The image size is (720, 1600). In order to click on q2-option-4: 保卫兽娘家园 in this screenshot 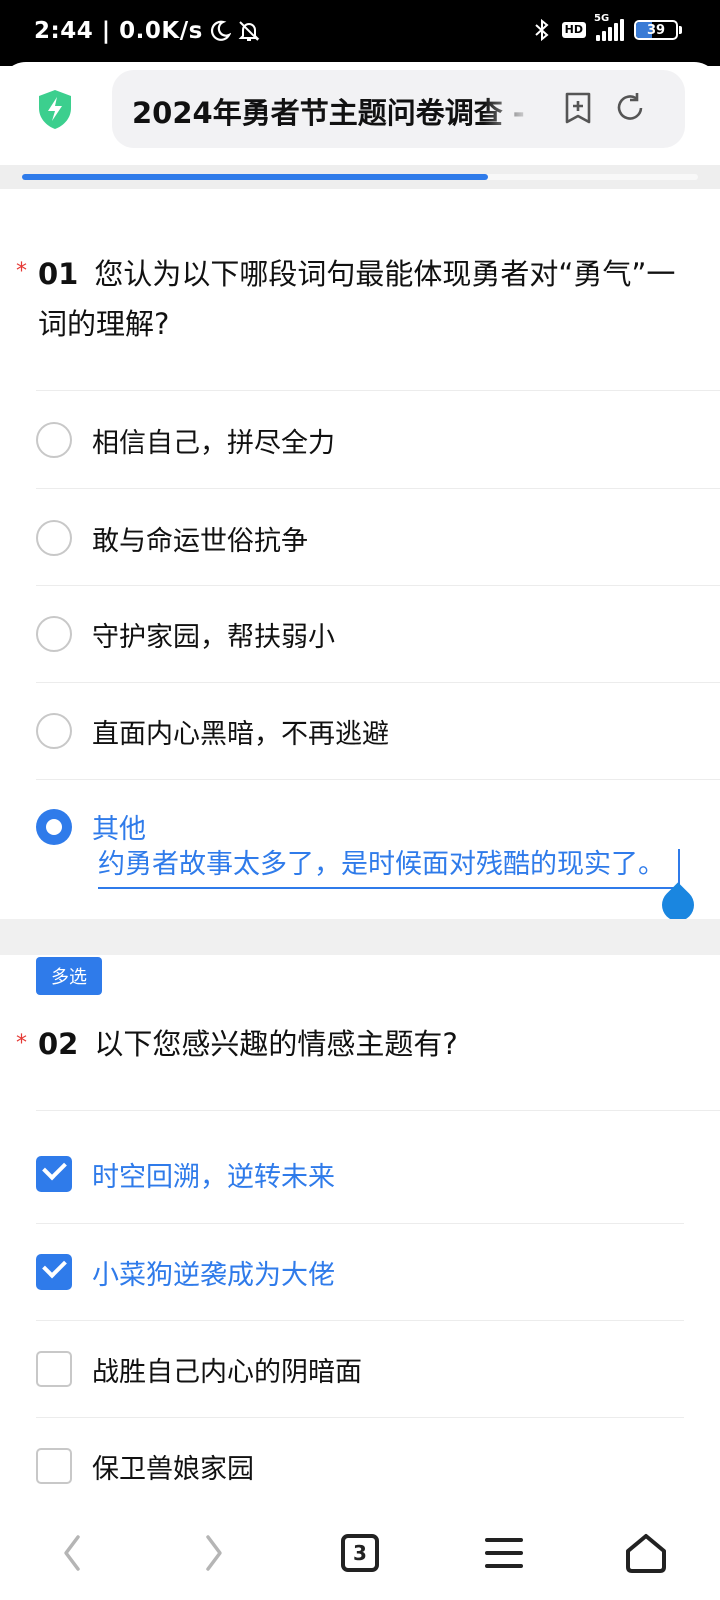, I will do `click(378, 1466)`.